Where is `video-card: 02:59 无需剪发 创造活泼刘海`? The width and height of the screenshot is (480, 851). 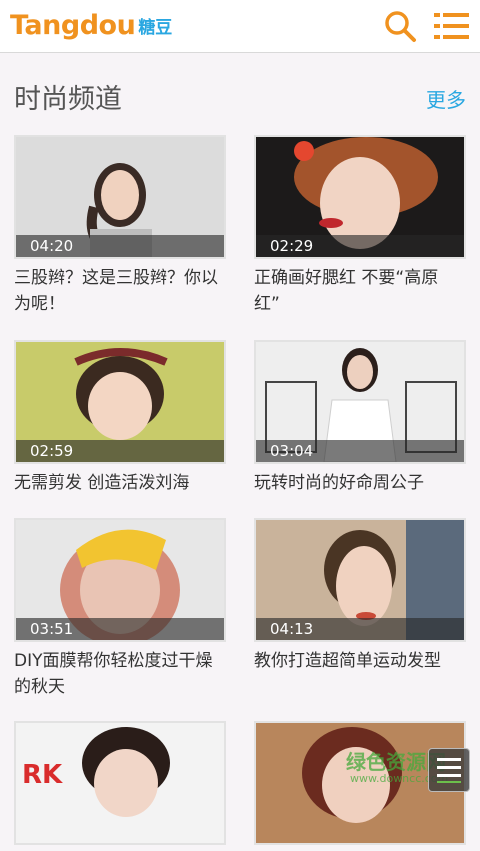
video-card: 02:59 无需剪发 创造活泼刘海 is located at coordinates (120, 418).